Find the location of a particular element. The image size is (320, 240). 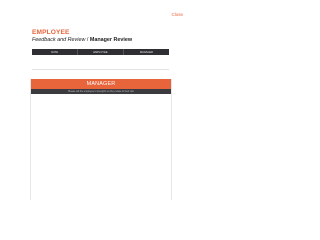

review-table: DATE EMPLOYEE MANAGER is located at coordinates (100, 59).